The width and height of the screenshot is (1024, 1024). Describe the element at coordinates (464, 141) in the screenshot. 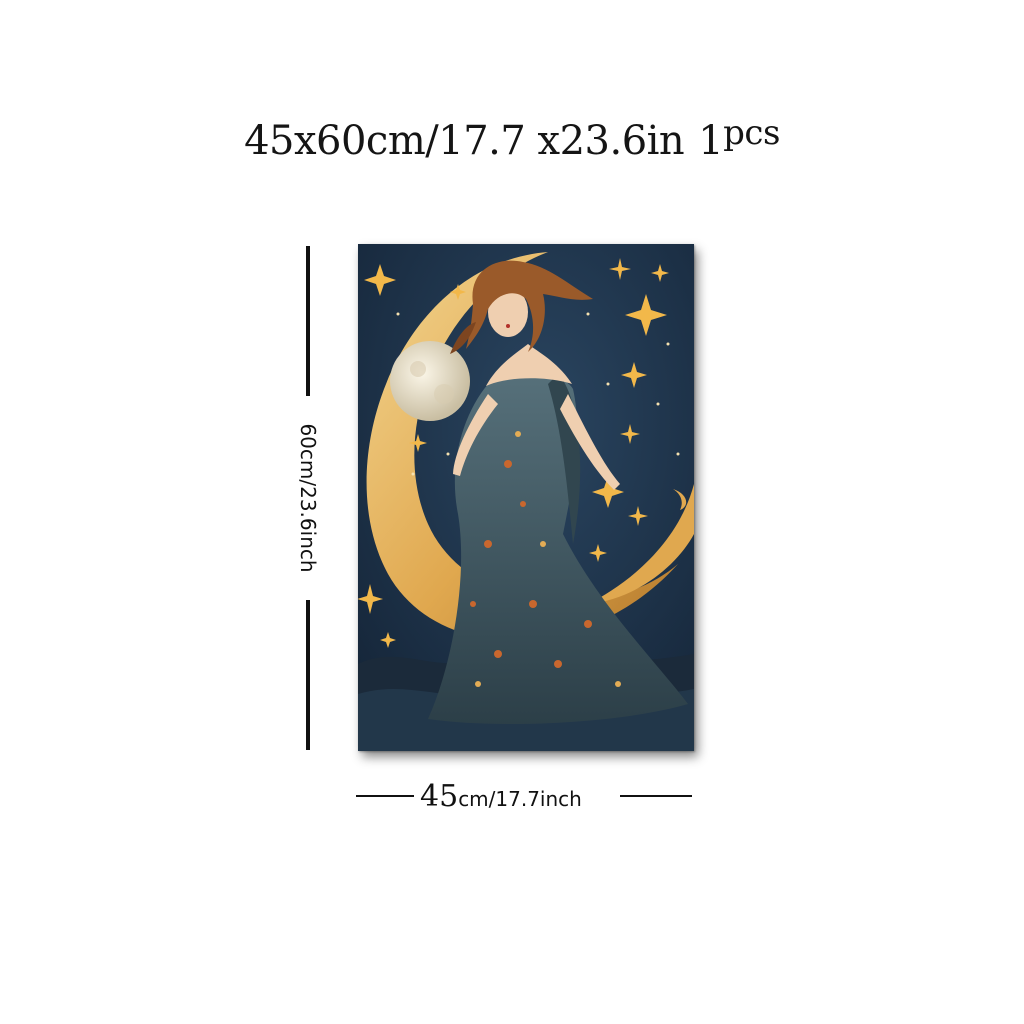

I see `title-size: 45x60cm/17.7 x23.6in` at that location.